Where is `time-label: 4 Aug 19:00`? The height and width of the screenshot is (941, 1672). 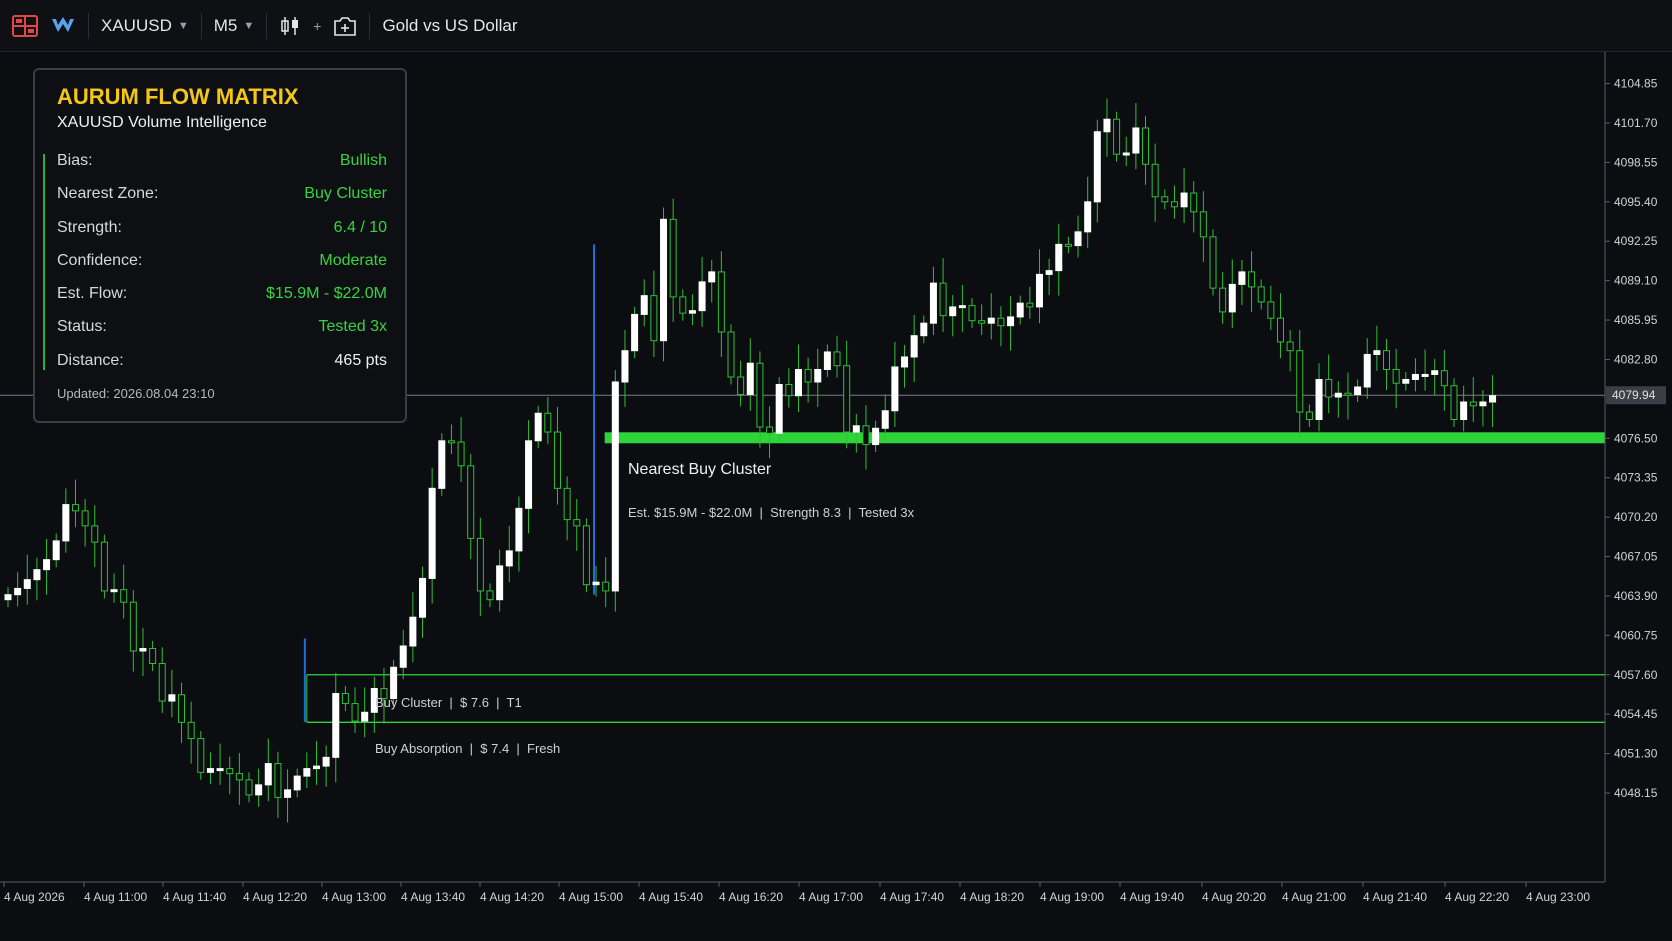
time-label: 4 Aug 19:00 is located at coordinates (1072, 897).